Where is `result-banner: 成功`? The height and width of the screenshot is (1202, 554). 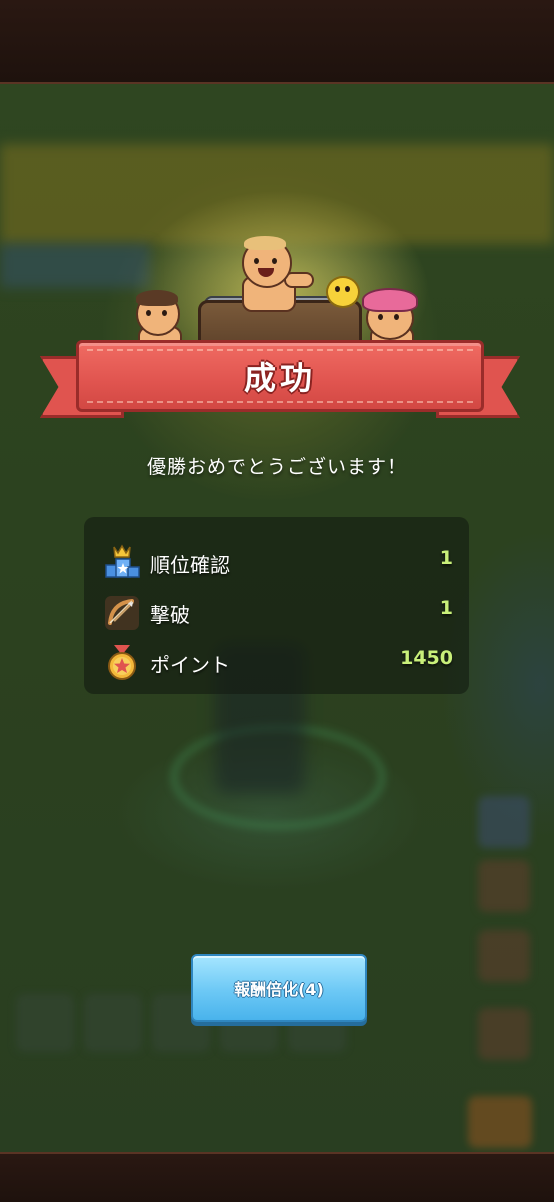
result-banner: 成功 is located at coordinates (280, 376).